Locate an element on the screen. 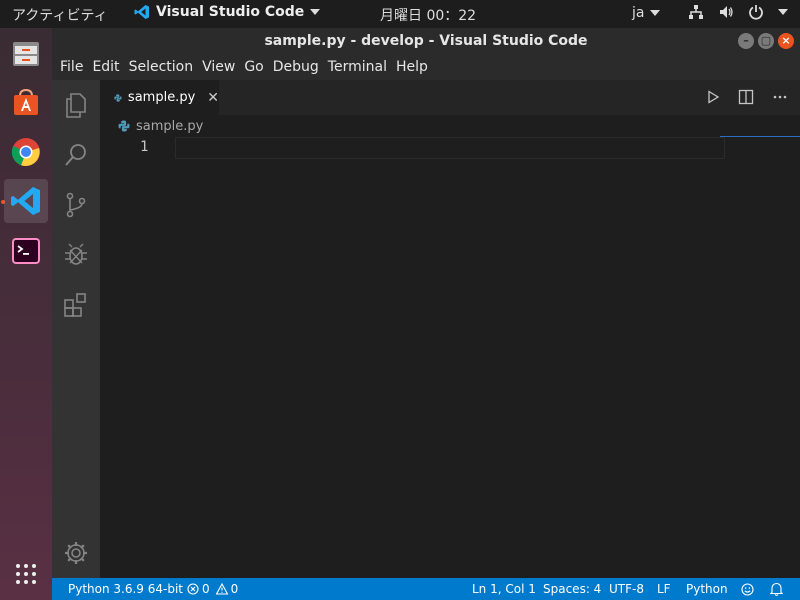  extensions-icon is located at coordinates (76, 305).